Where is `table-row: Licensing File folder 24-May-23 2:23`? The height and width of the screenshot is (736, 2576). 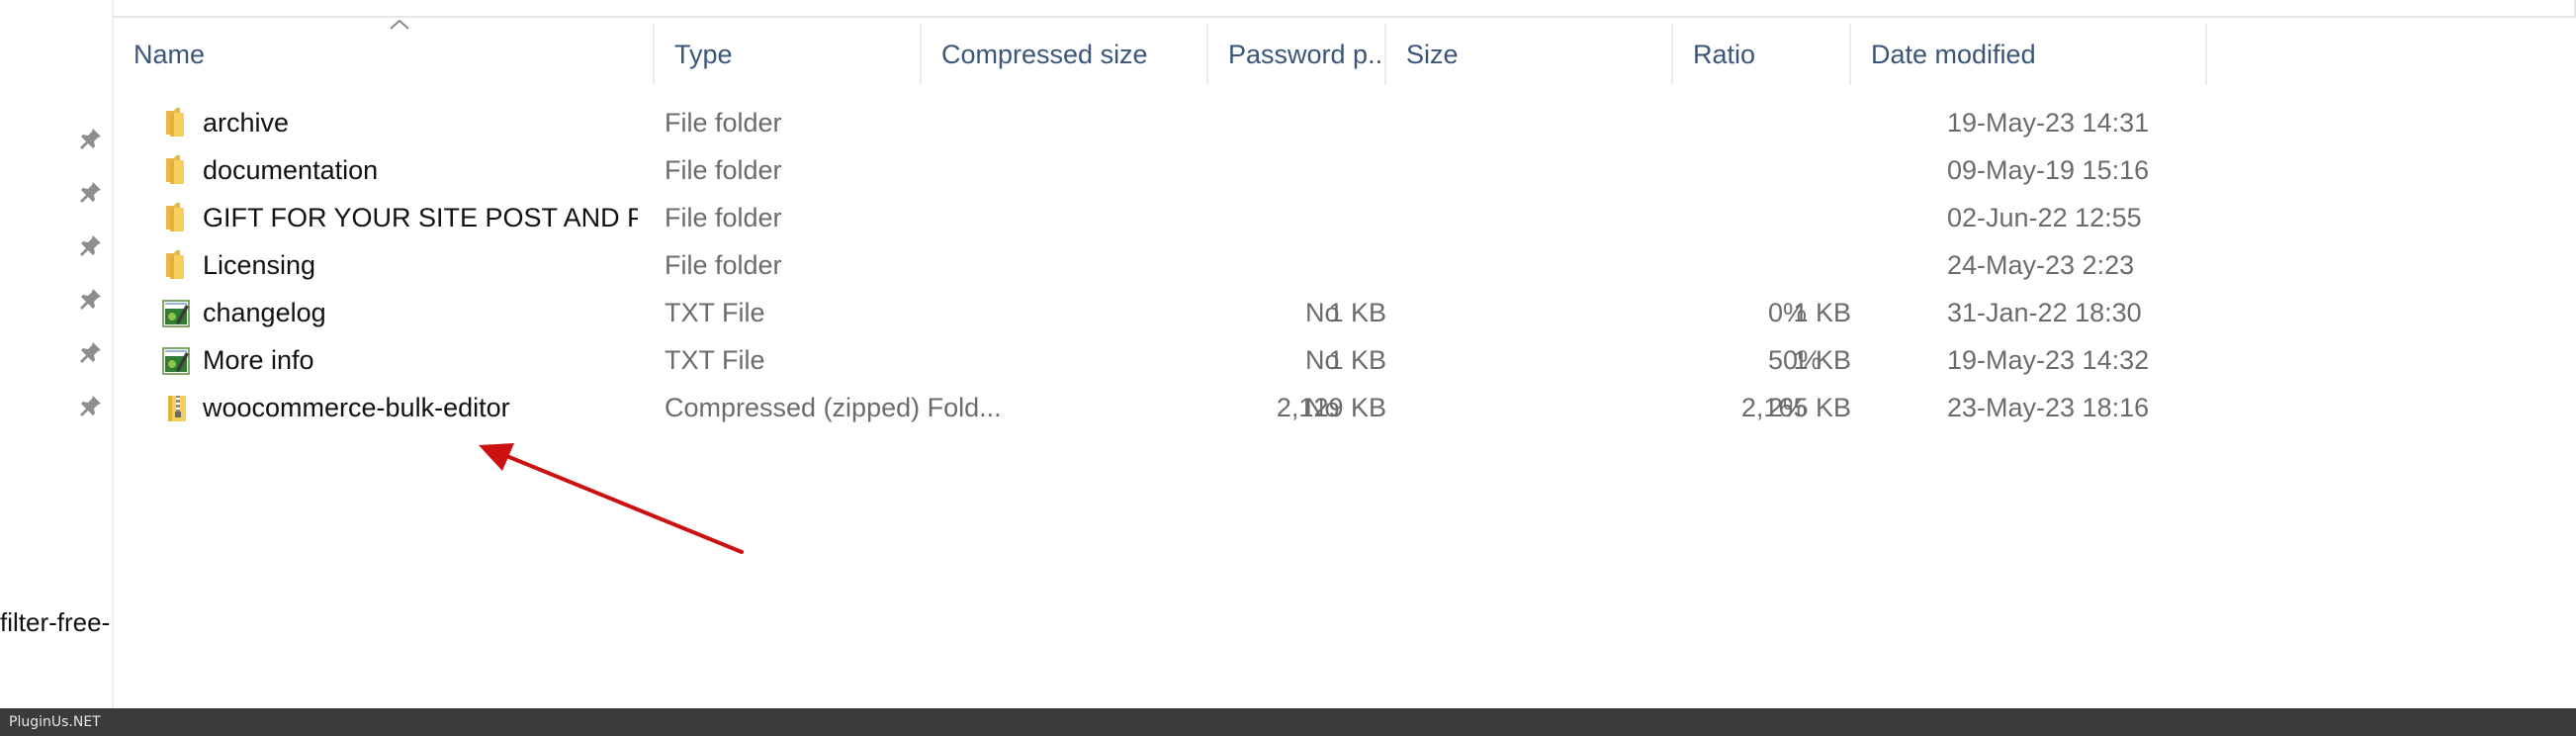 table-row: Licensing File folder 24-May-23 2:23 is located at coordinates (1201, 265).